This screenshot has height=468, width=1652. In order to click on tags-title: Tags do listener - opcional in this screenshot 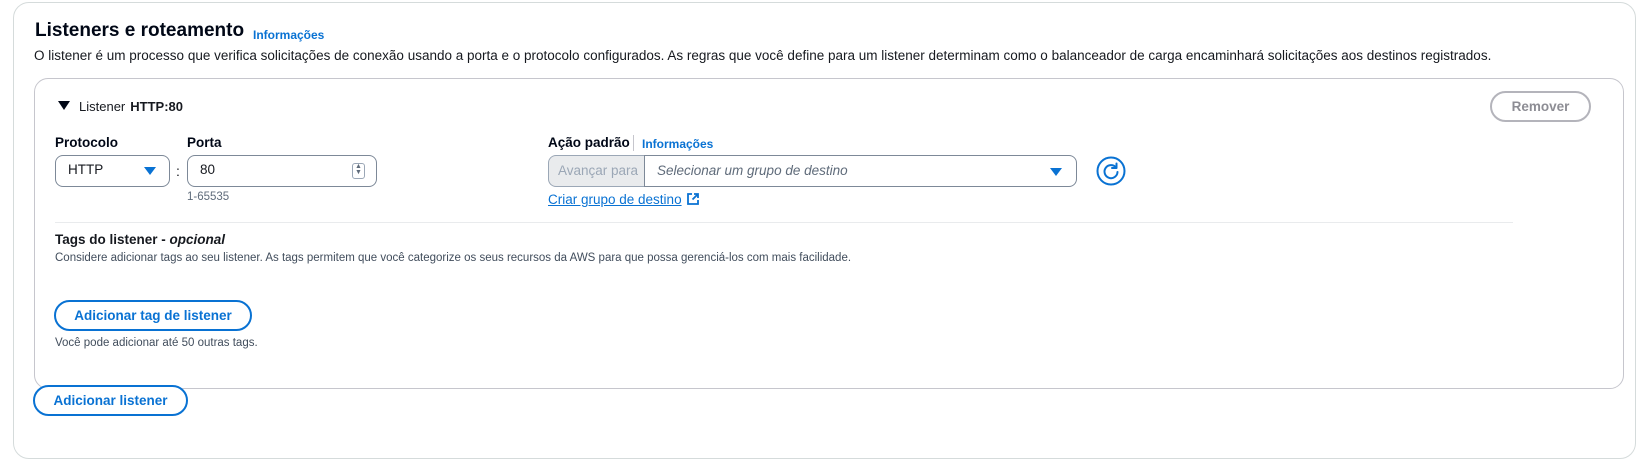, I will do `click(140, 239)`.